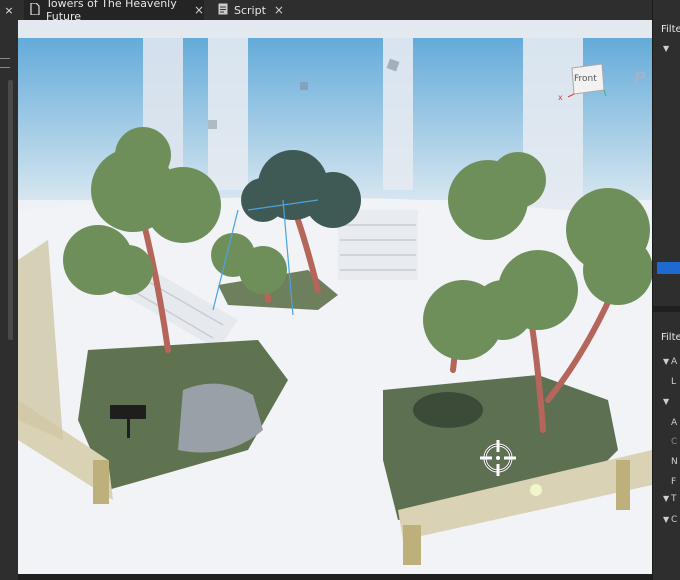 This screenshot has height=580, width=680. What do you see at coordinates (560, 97) in the screenshot?
I see `view-cube-axis-label: x` at bounding box center [560, 97].